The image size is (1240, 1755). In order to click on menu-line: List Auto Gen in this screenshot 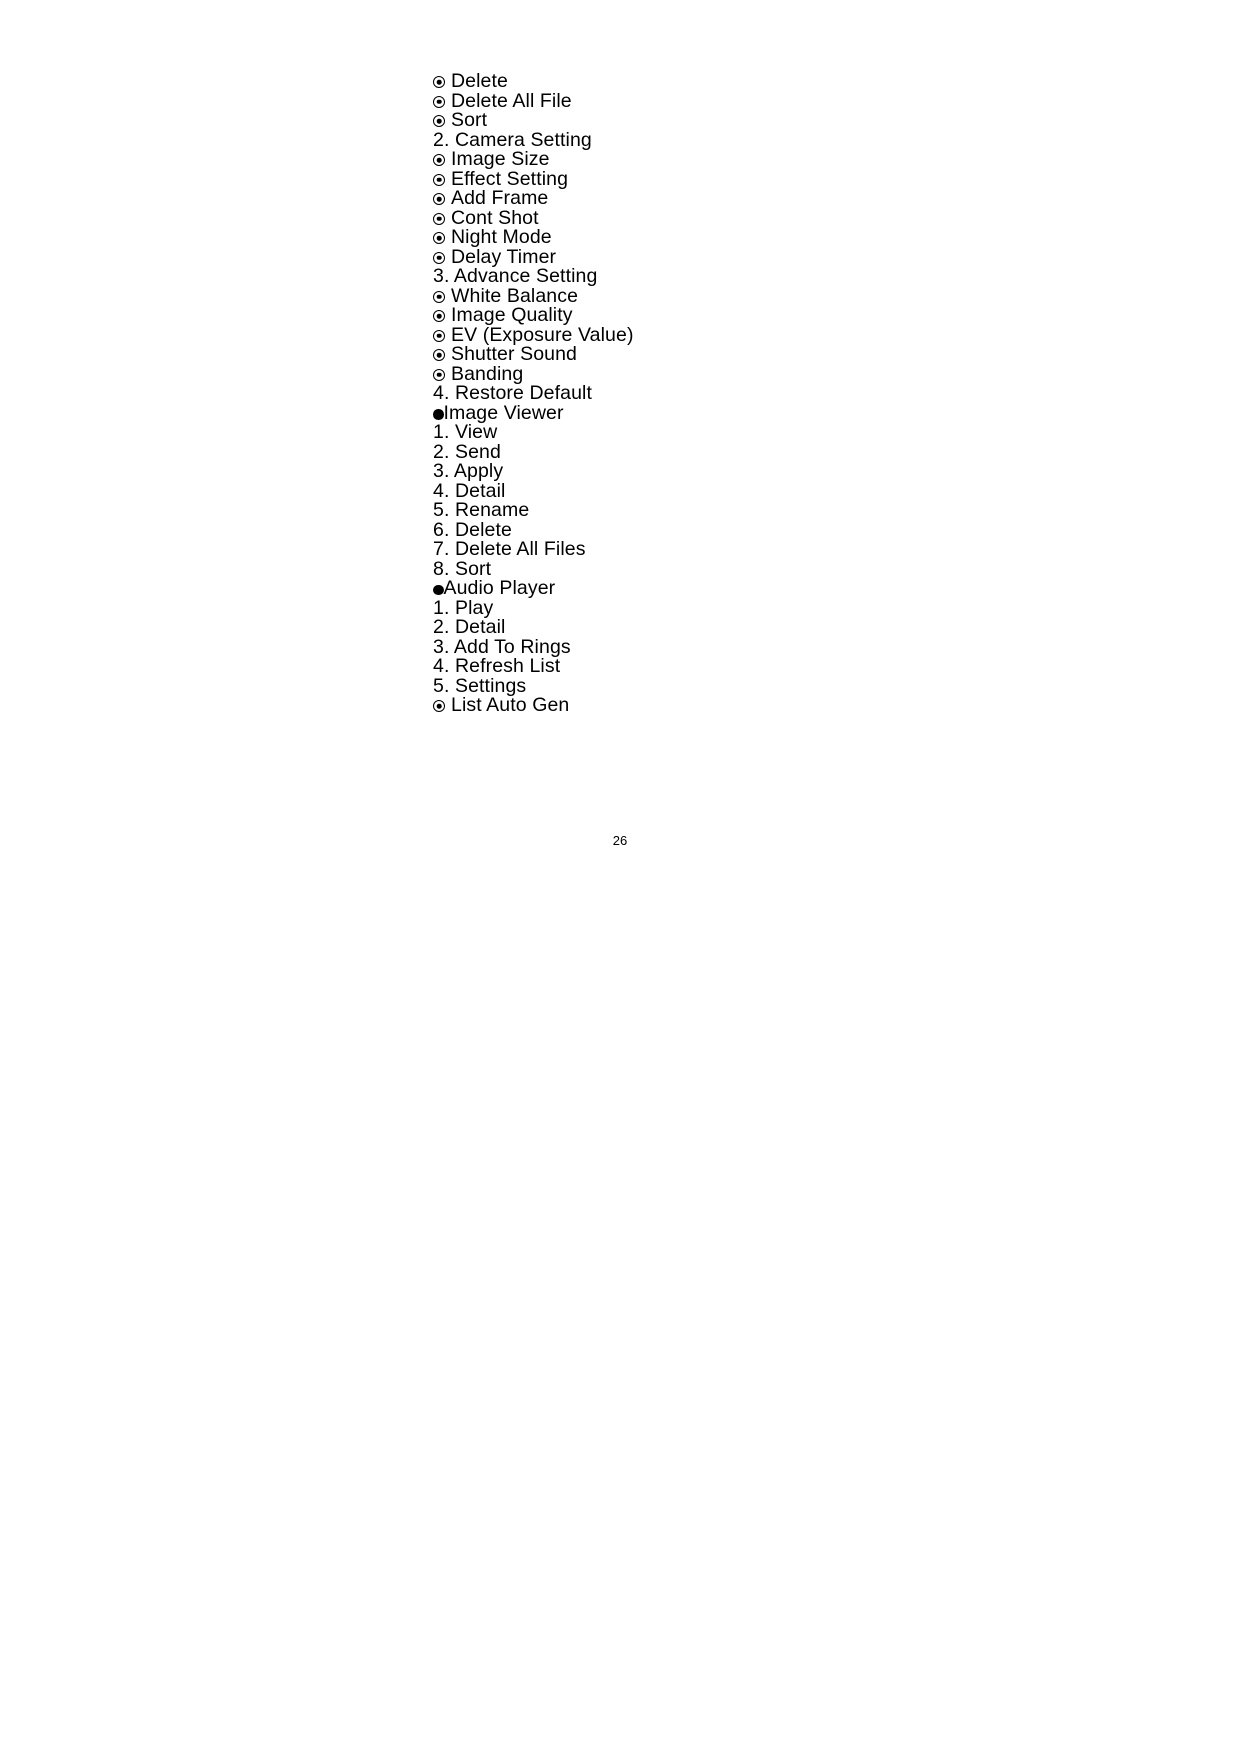, I will do `click(693, 705)`.